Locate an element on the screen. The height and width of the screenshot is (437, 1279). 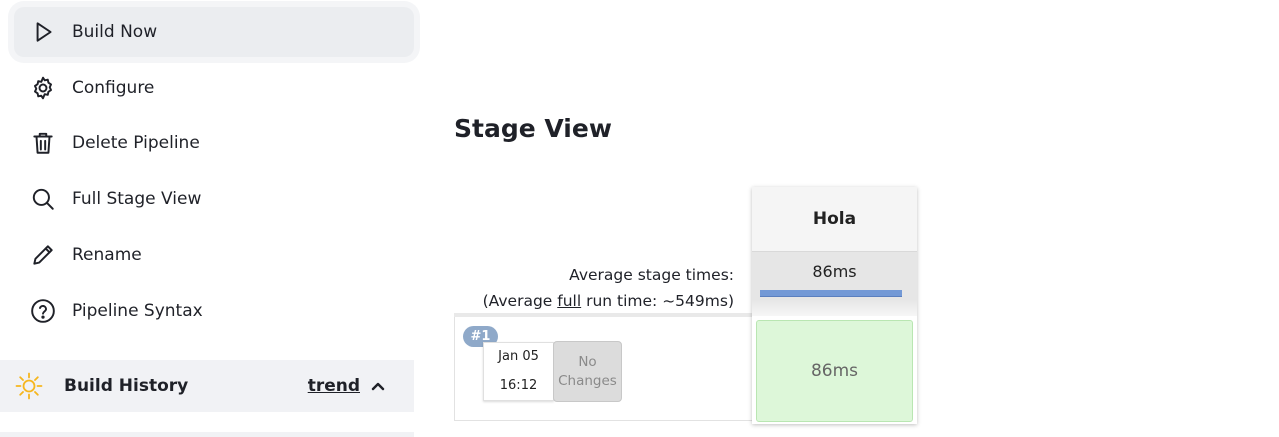
help-circle-icon is located at coordinates (43, 311).